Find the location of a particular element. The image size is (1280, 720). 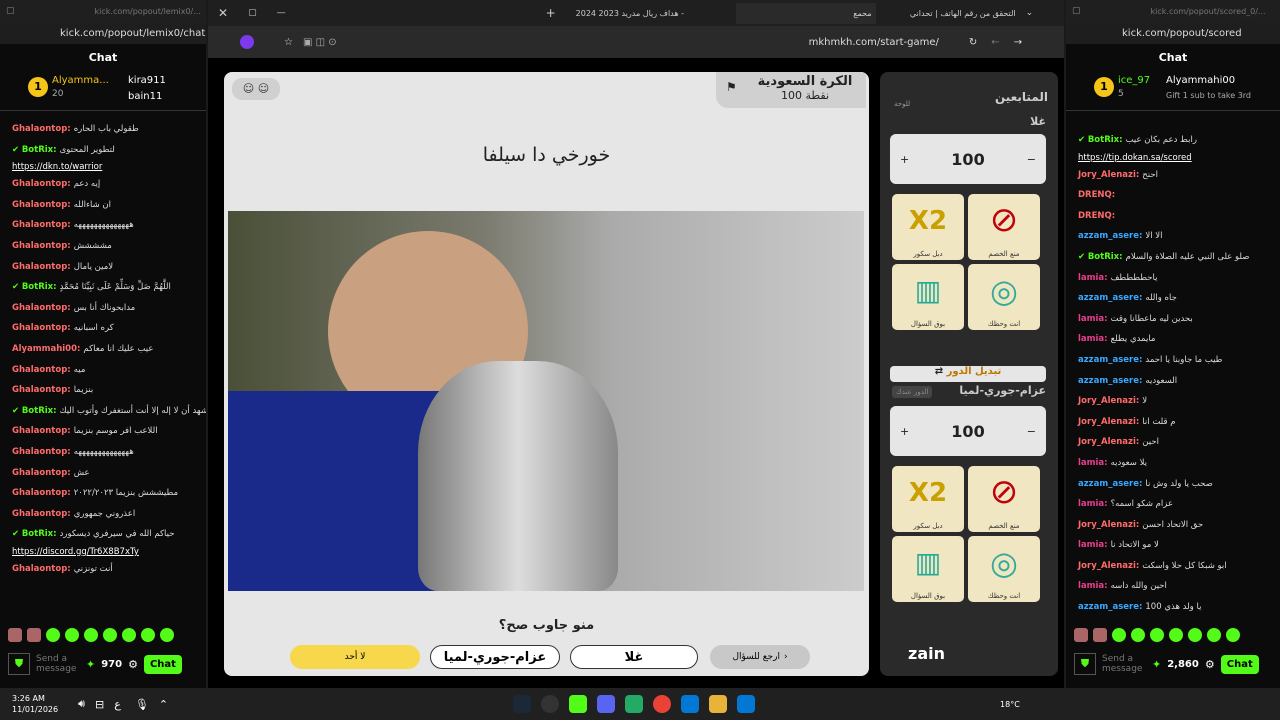

minimize-icon: — is located at coordinates (281, 13).